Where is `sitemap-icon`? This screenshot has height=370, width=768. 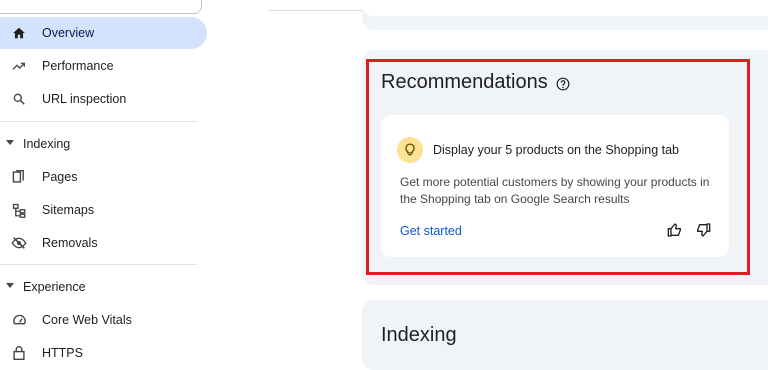 sitemap-icon is located at coordinates (19, 210).